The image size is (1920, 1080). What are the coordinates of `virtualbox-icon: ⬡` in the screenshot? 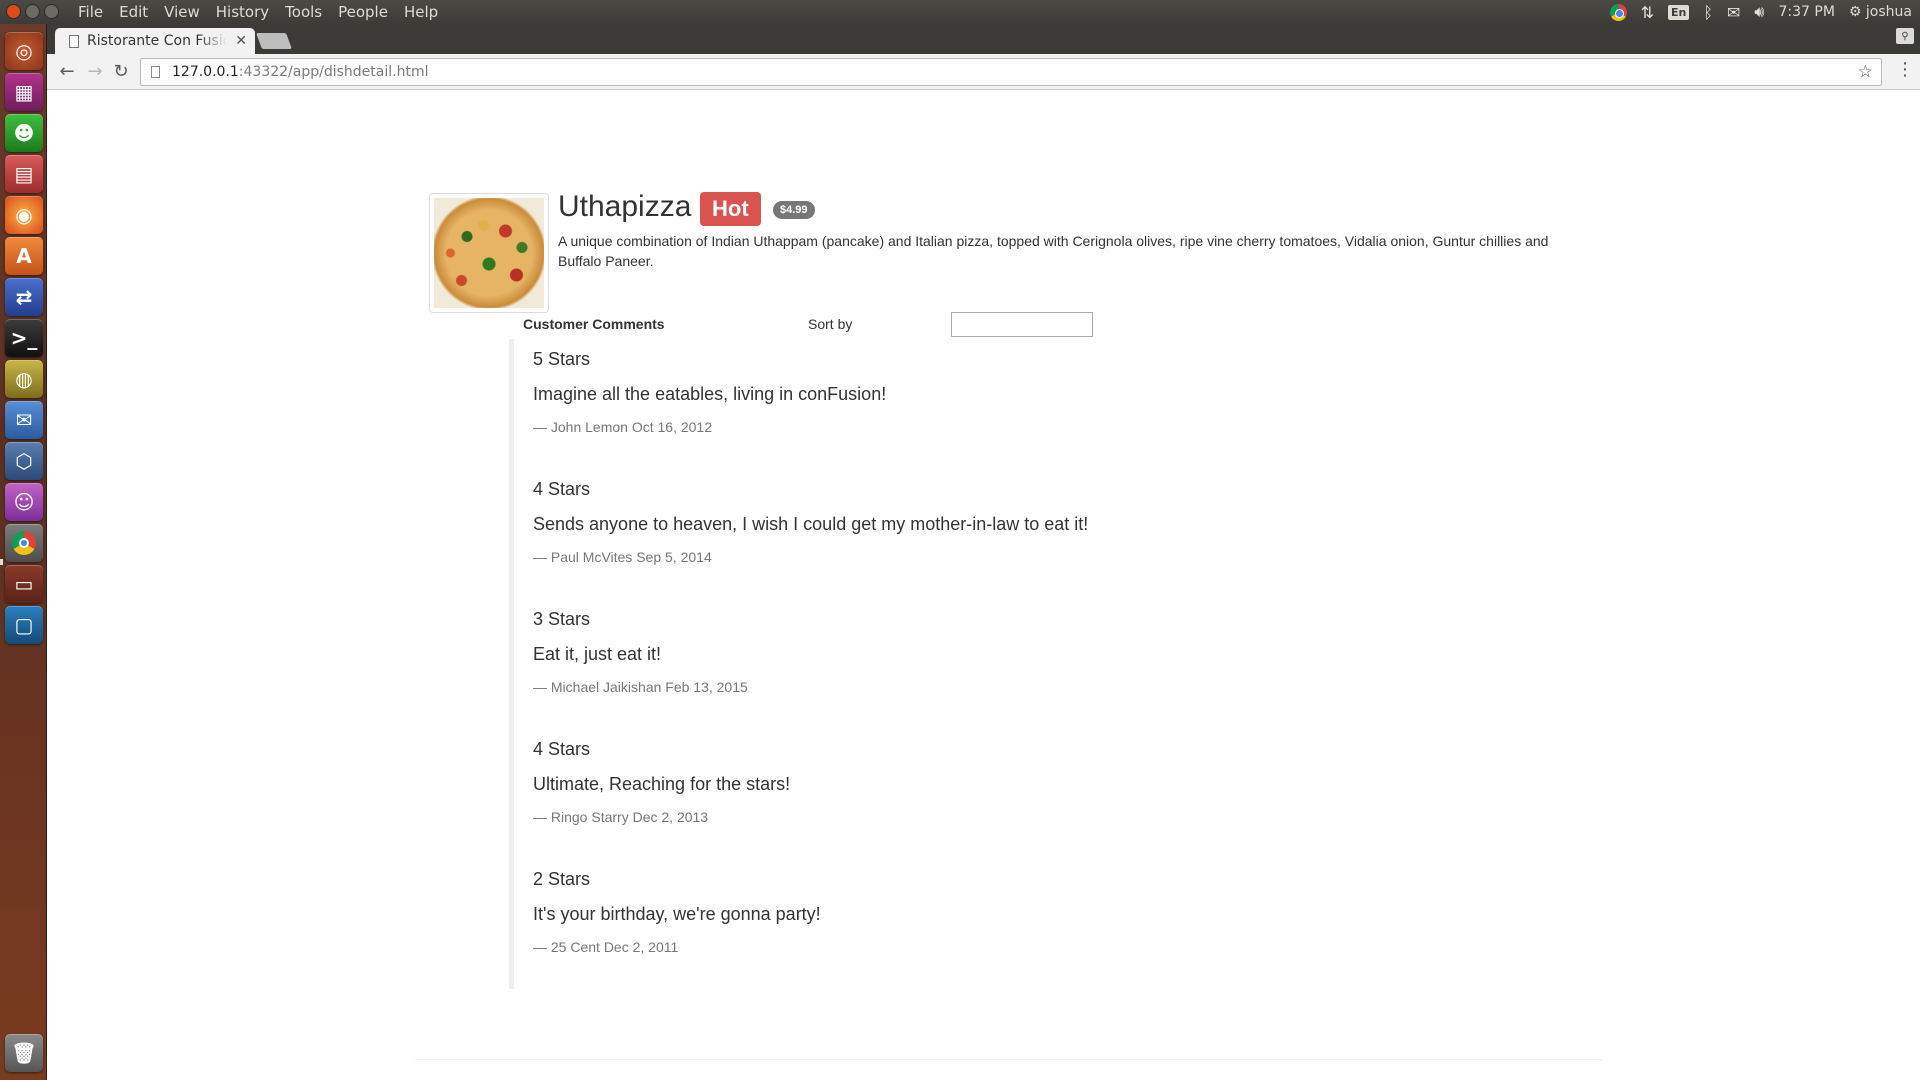 It's located at (24, 461).